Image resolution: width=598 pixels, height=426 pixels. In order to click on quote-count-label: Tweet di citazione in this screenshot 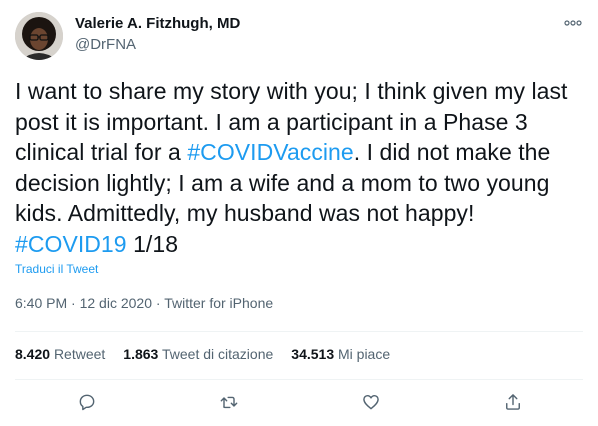, I will do `click(217, 354)`.